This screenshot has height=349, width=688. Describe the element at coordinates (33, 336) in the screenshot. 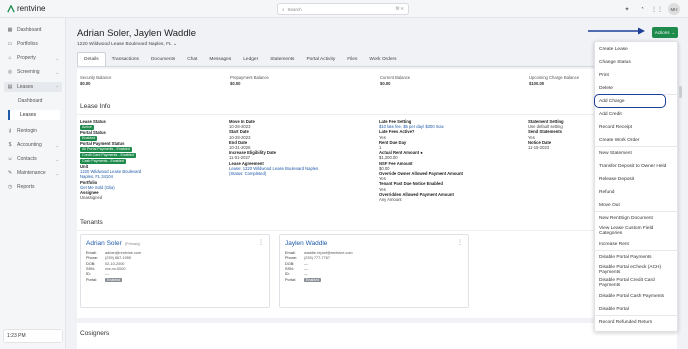

I see `clock-display: 1:23 PM` at that location.